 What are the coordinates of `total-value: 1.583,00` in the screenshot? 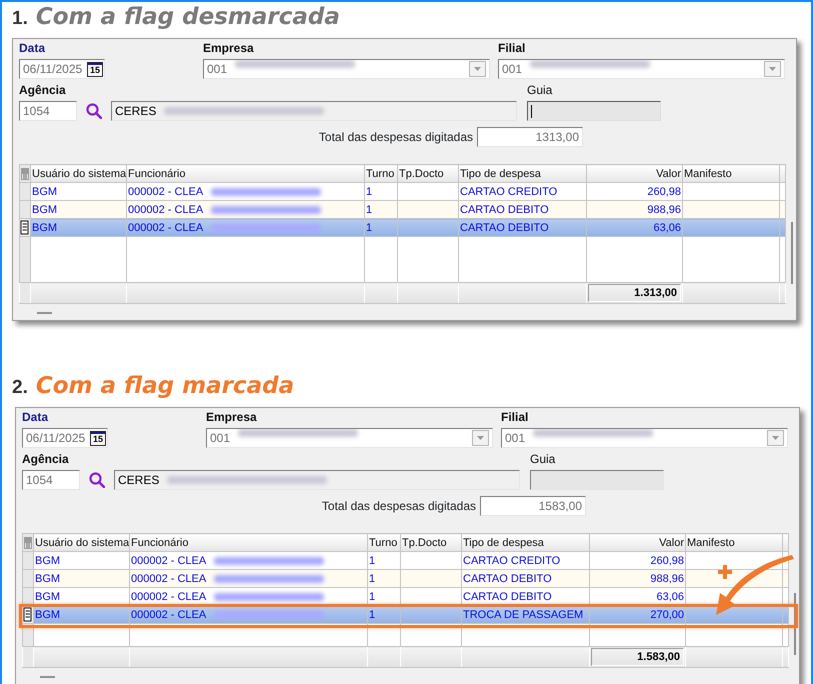 It's located at (637, 657).